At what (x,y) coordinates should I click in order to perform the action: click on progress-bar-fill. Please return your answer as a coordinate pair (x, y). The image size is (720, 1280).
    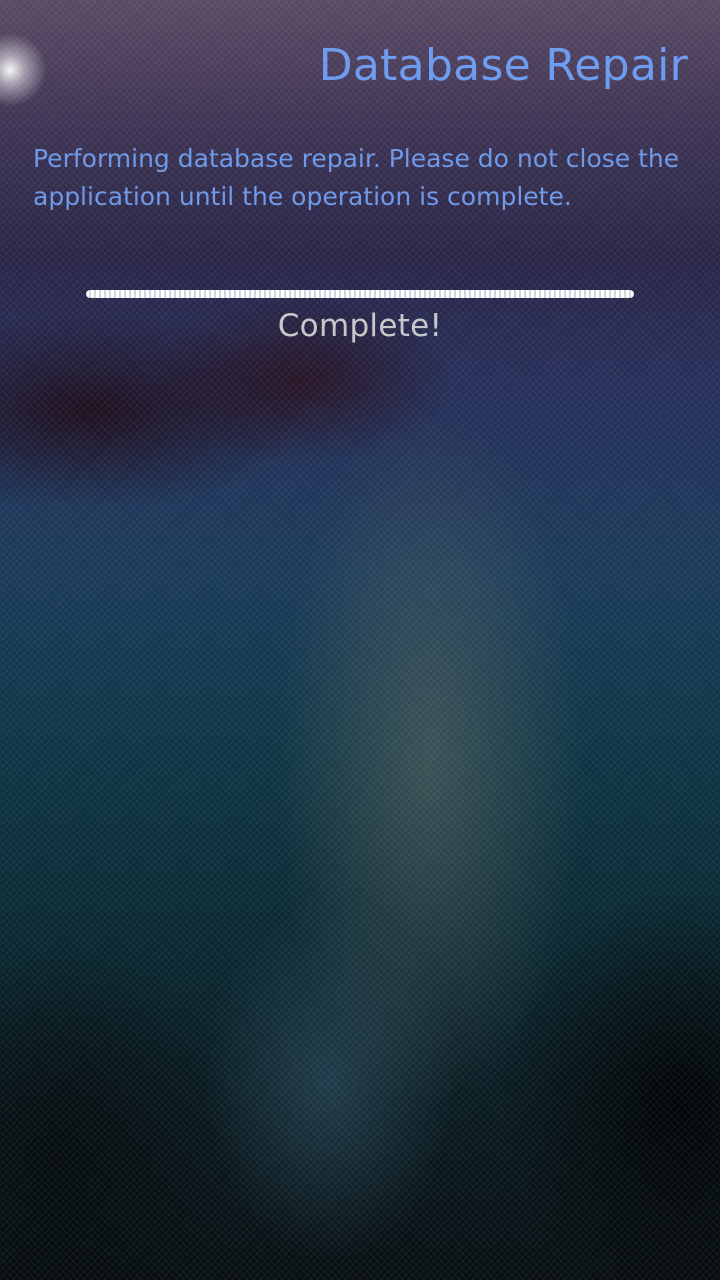
    Looking at the image, I should click on (360, 294).